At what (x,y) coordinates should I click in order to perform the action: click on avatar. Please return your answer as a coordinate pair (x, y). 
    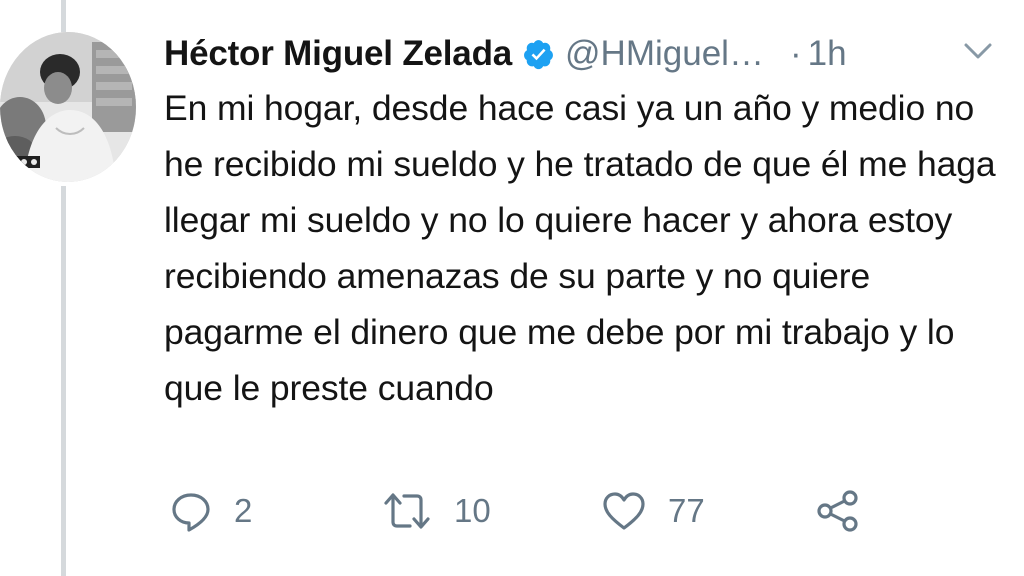
    Looking at the image, I should click on (68, 107).